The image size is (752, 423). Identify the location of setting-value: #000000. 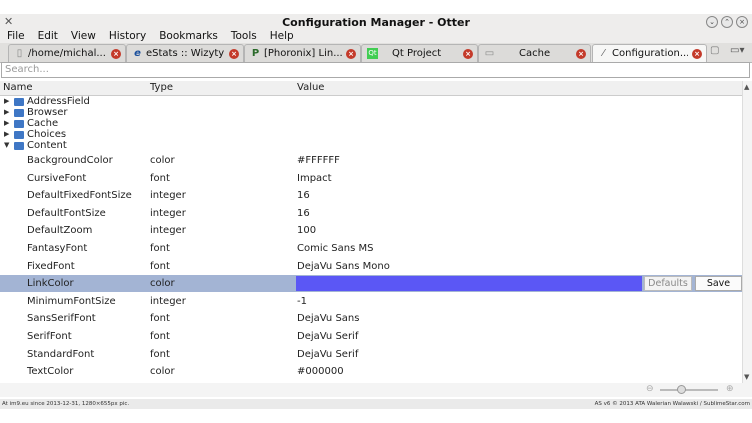
(320, 371).